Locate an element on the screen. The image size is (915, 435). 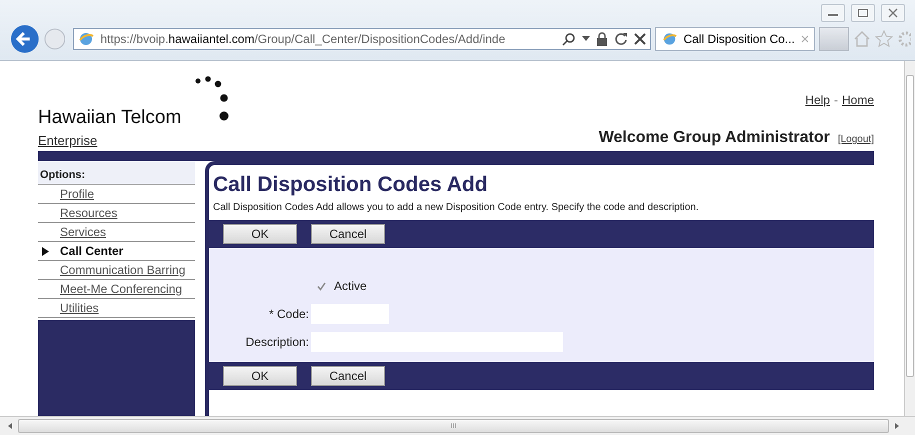
scroll-left-icon is located at coordinates (10, 426).